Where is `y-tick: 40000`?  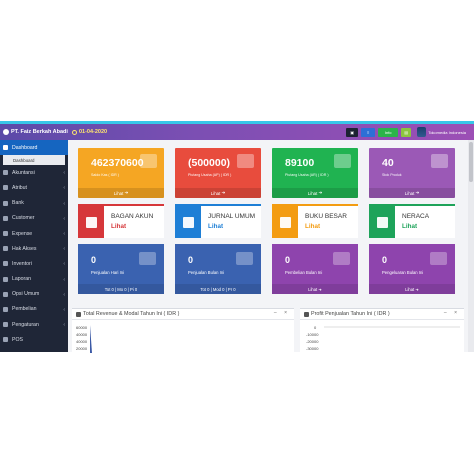 y-tick: 40000 is located at coordinates (82, 334).